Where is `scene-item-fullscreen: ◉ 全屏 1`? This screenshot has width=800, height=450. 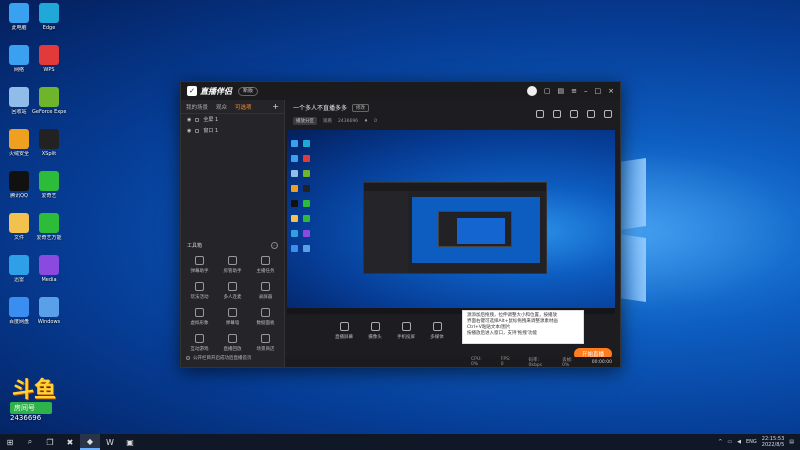
scene-item-fullscreen: ◉ 全屏 1 is located at coordinates (232, 119).